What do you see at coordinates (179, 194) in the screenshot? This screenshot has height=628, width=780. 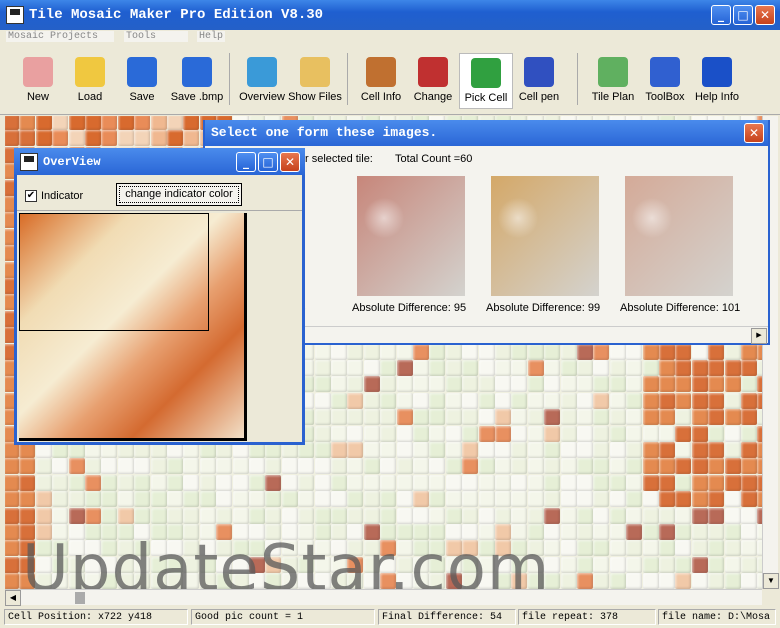 I see `change-indicator-color-button: change indicator color` at bounding box center [179, 194].